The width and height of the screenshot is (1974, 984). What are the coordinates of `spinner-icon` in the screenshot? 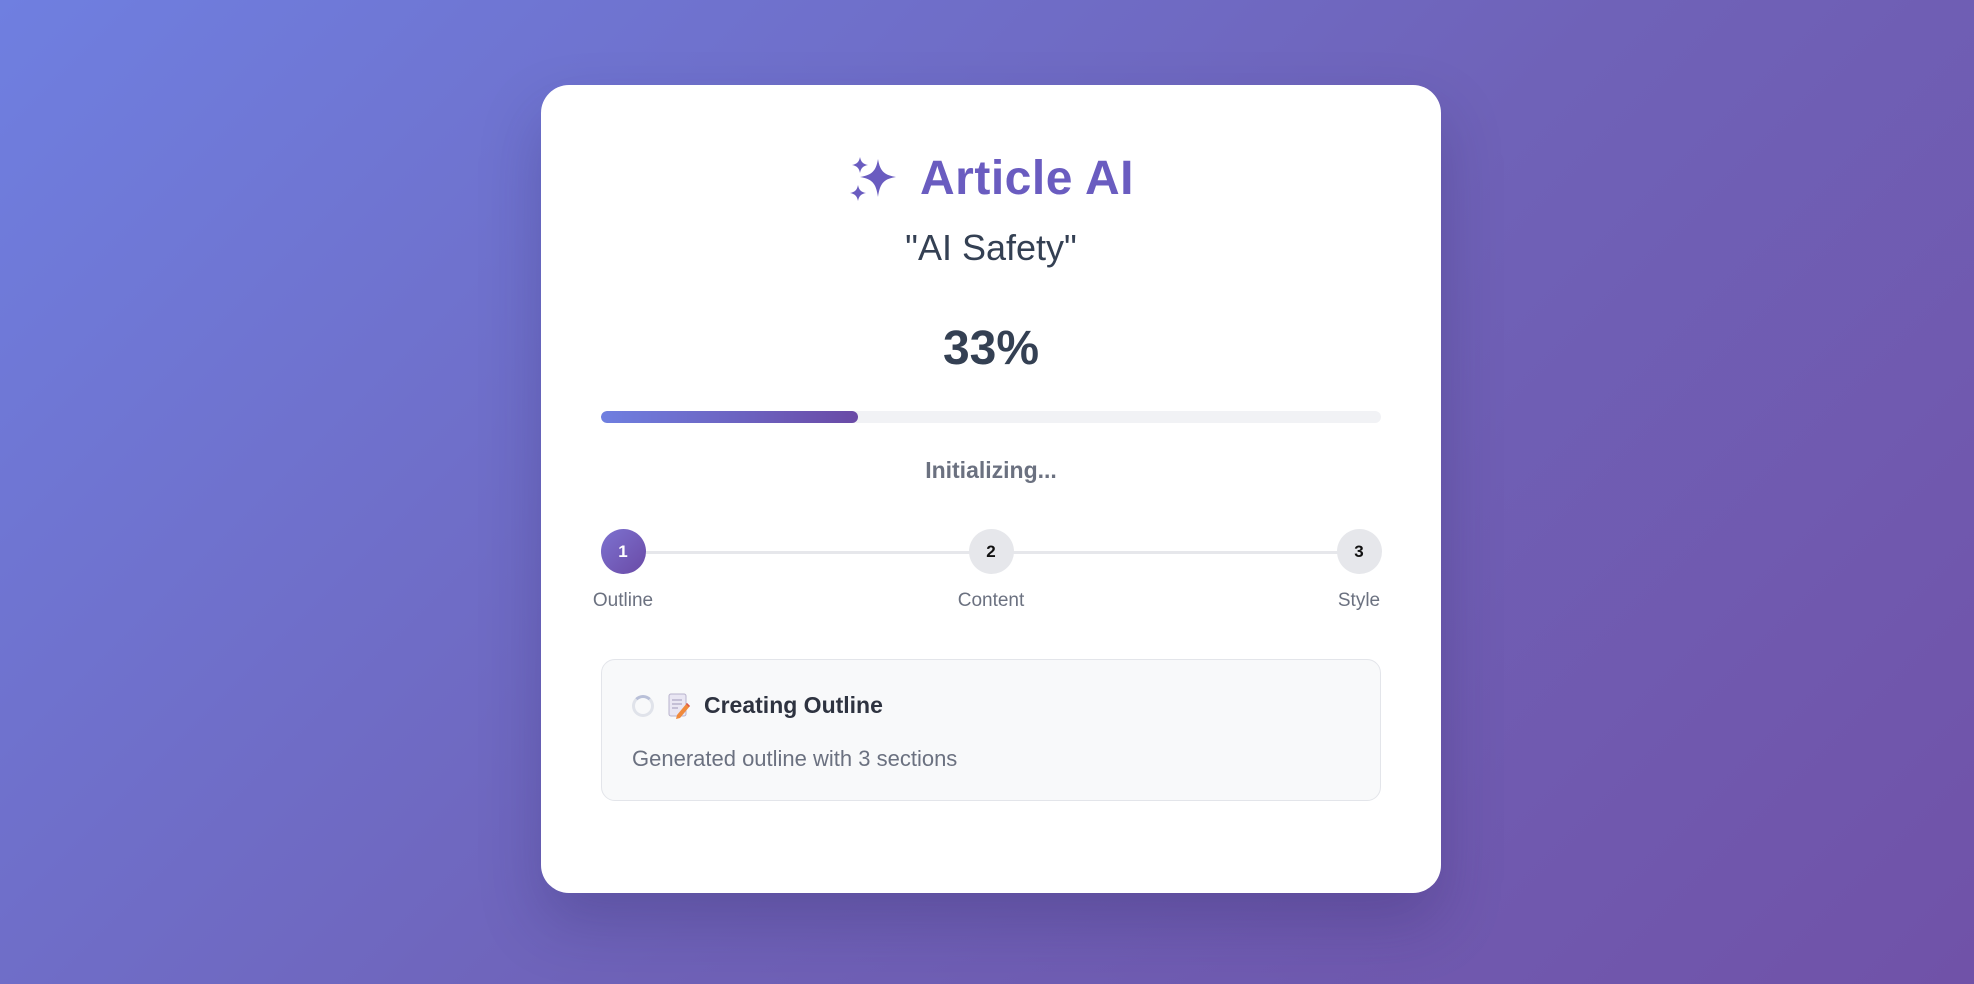 It's located at (643, 705).